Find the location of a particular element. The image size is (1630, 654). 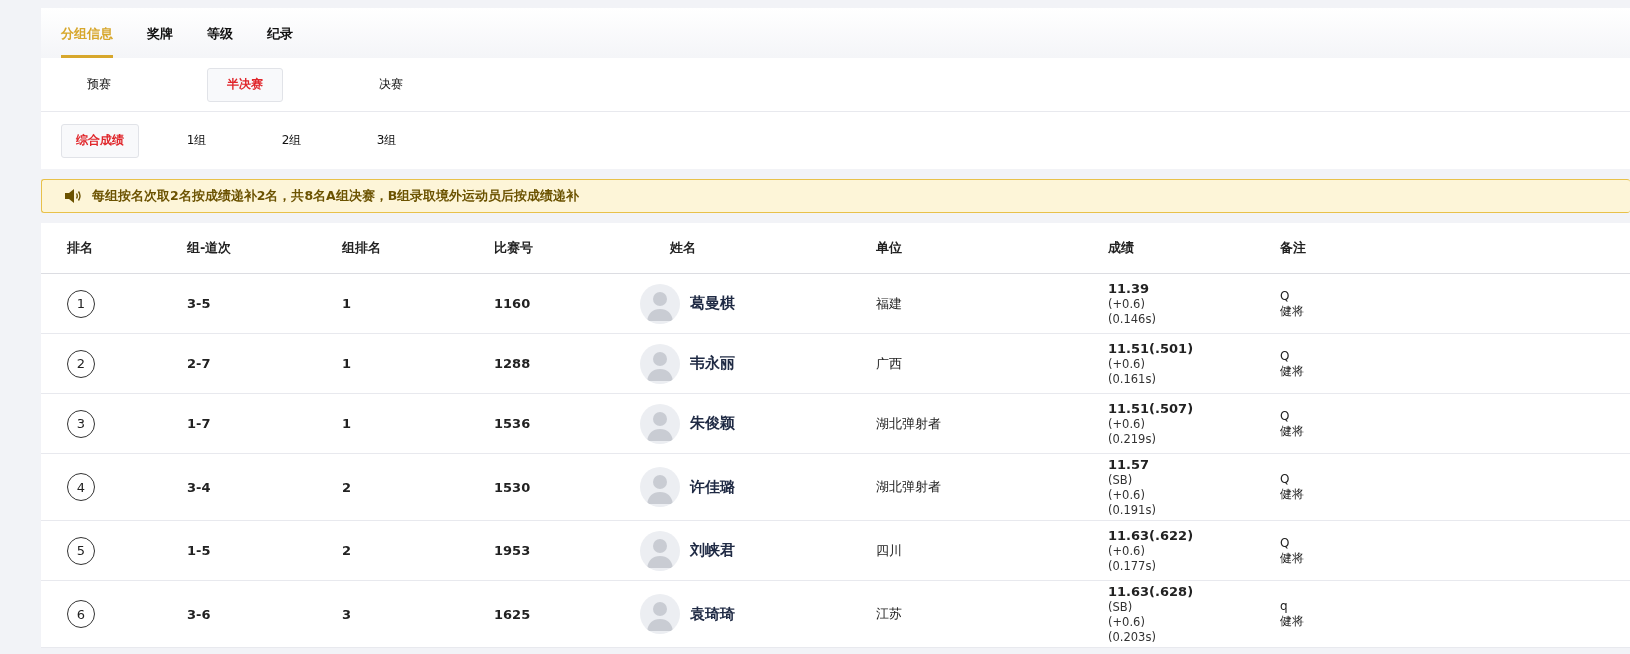

table-cell-text: 1530 is located at coordinates (513, 487).